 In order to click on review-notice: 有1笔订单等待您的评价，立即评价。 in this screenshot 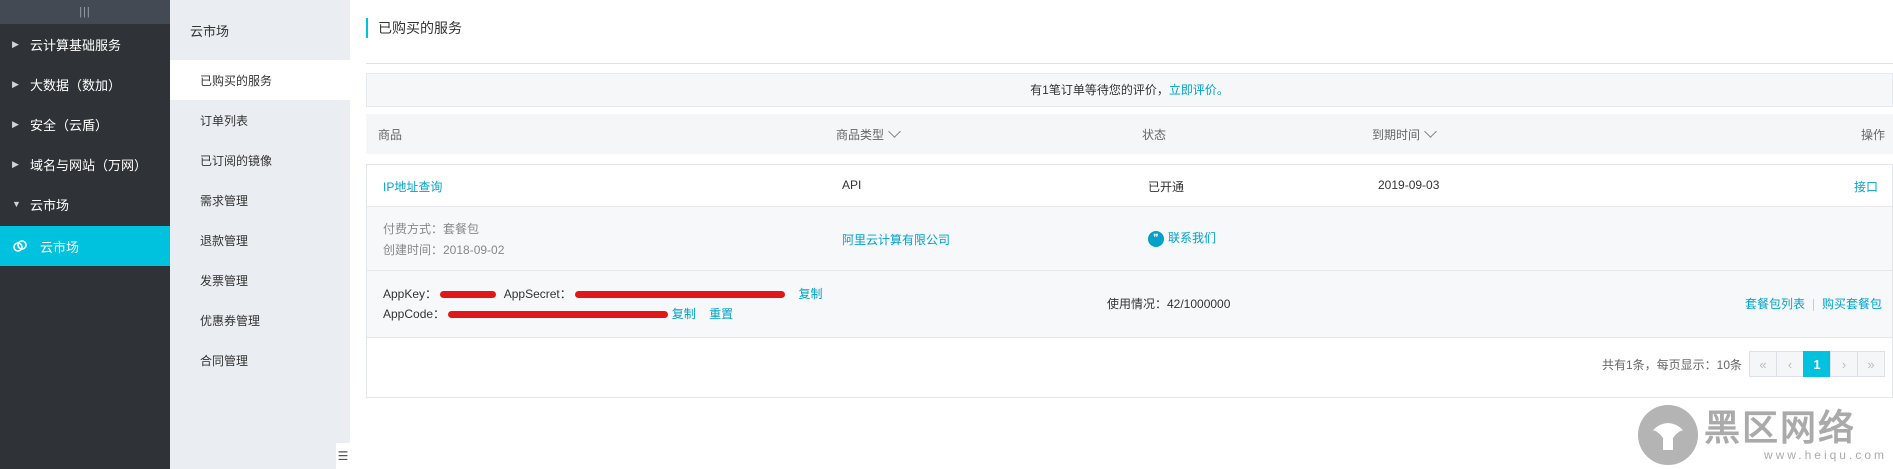, I will do `click(1129, 90)`.